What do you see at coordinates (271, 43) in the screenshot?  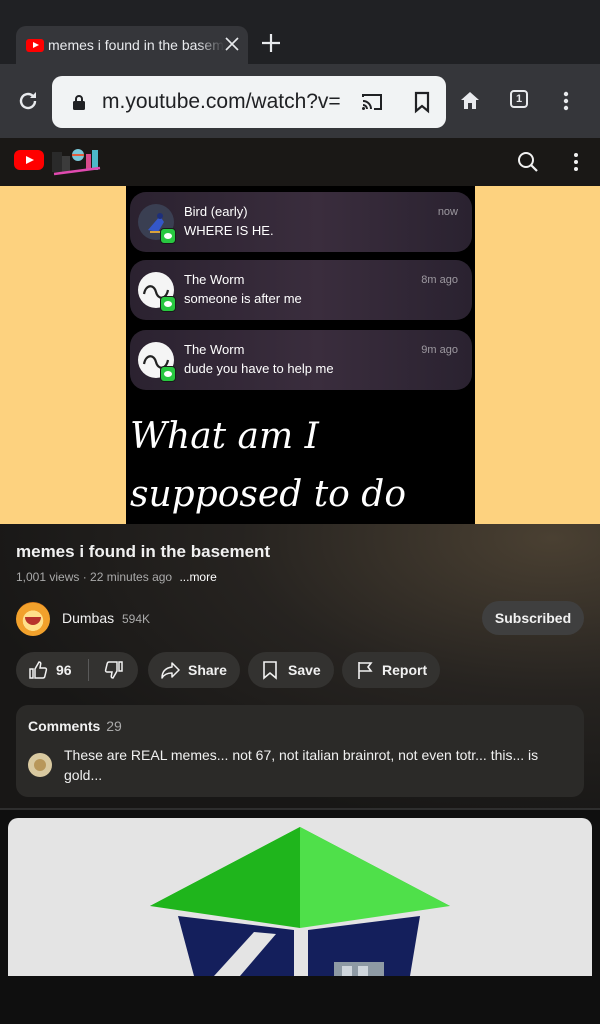 I see `new-tab-icon` at bounding box center [271, 43].